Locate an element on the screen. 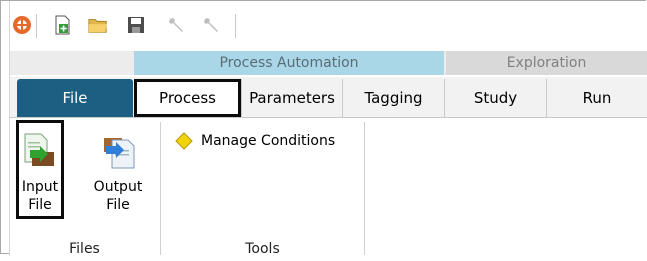 The height and width of the screenshot is (261, 647). tools-group-label: Tools is located at coordinates (262, 249).